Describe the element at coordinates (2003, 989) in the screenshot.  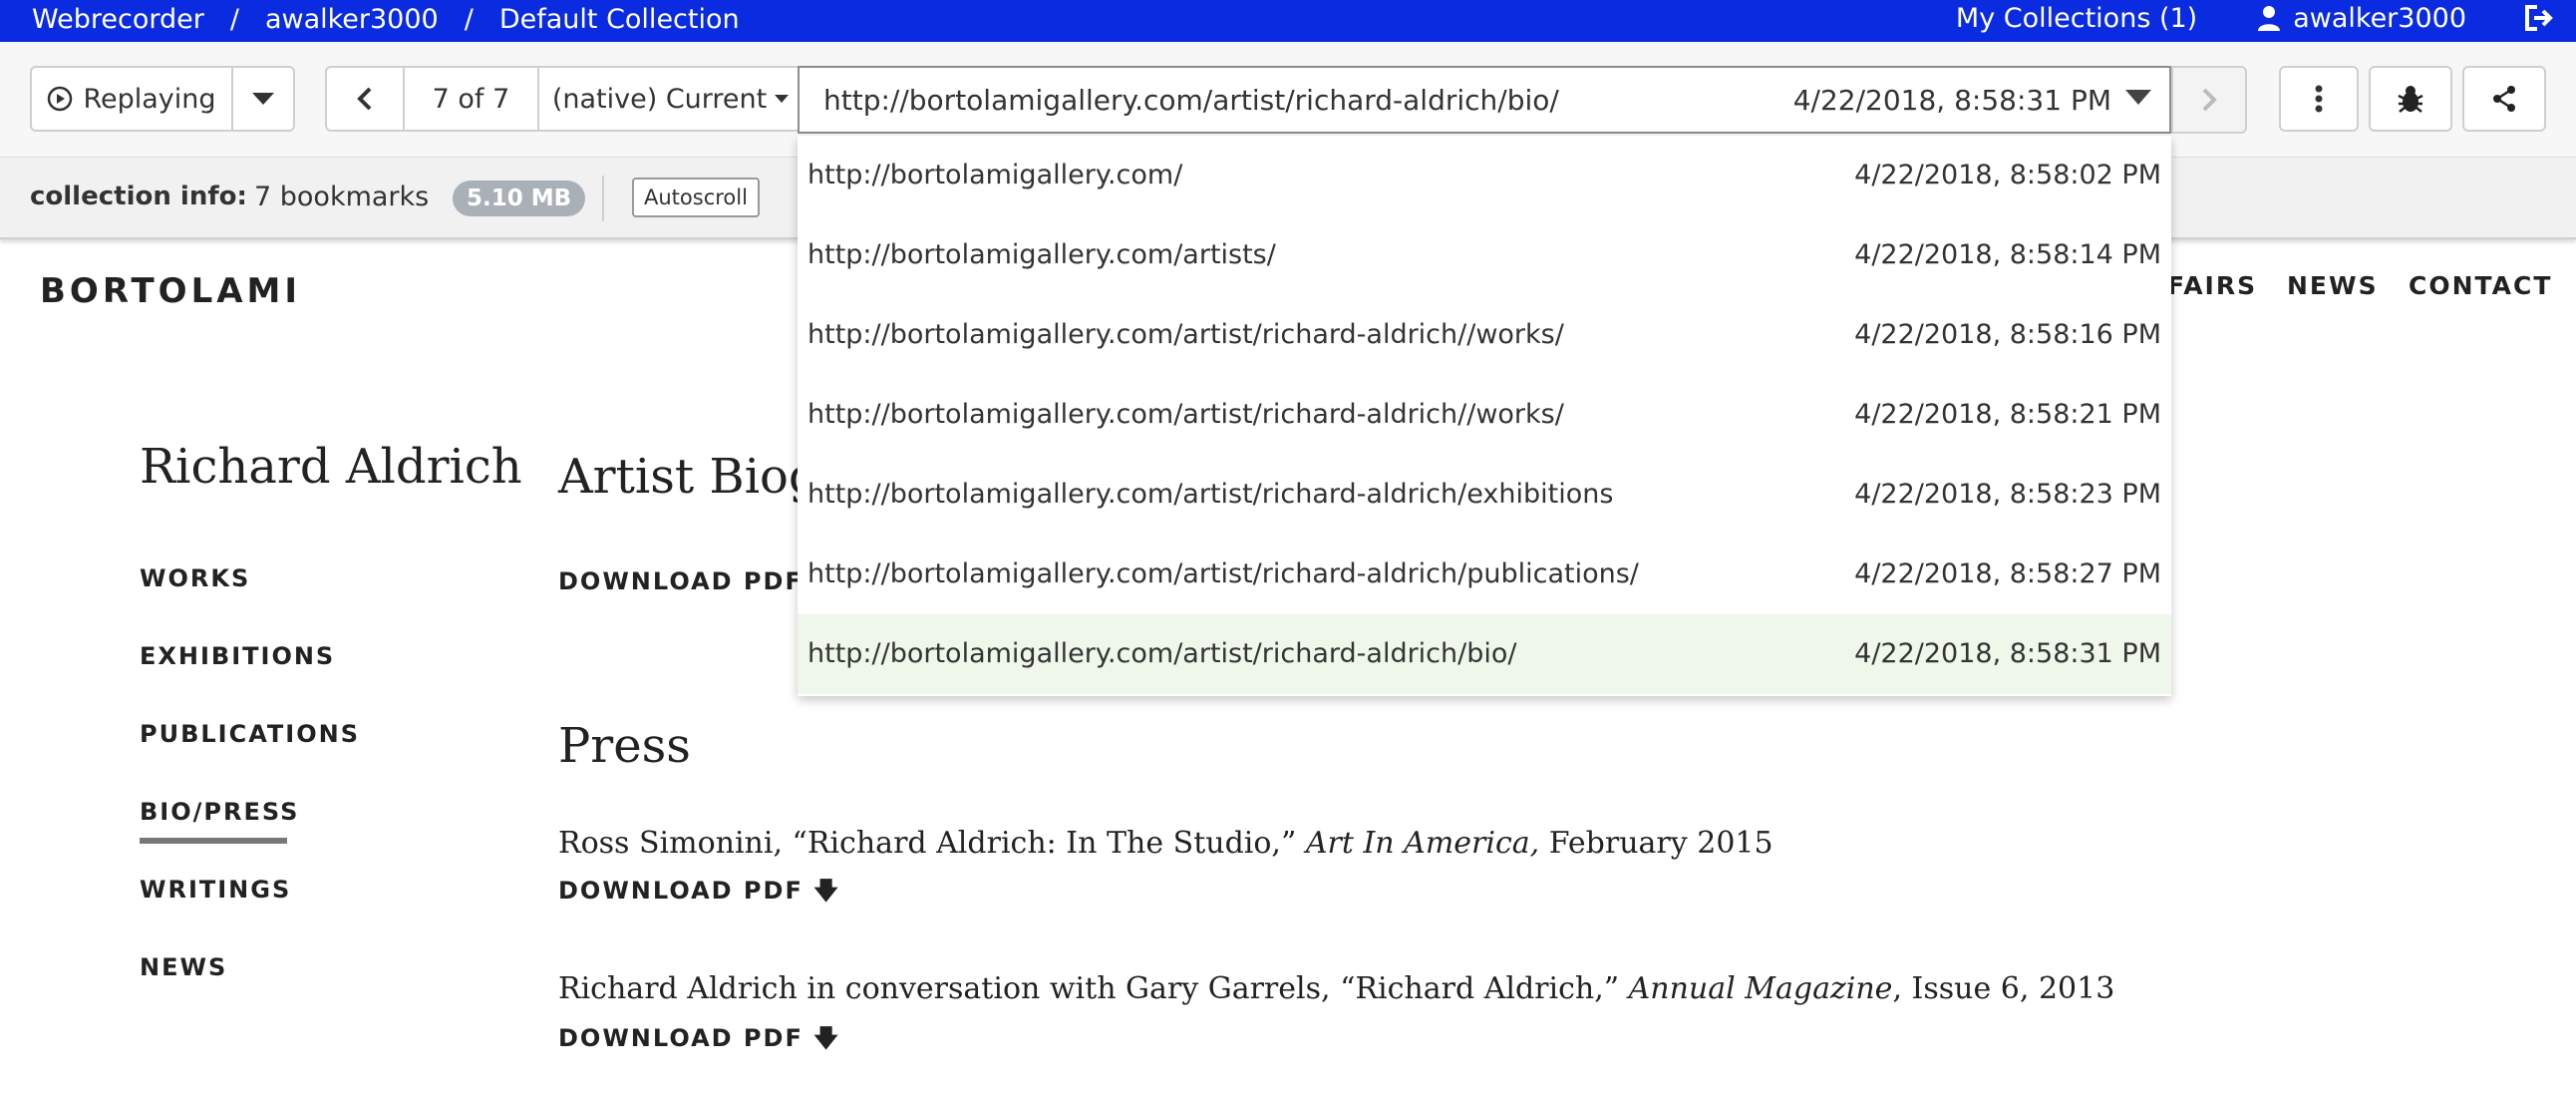
I see `press-date: , Issue 6, 2013` at that location.